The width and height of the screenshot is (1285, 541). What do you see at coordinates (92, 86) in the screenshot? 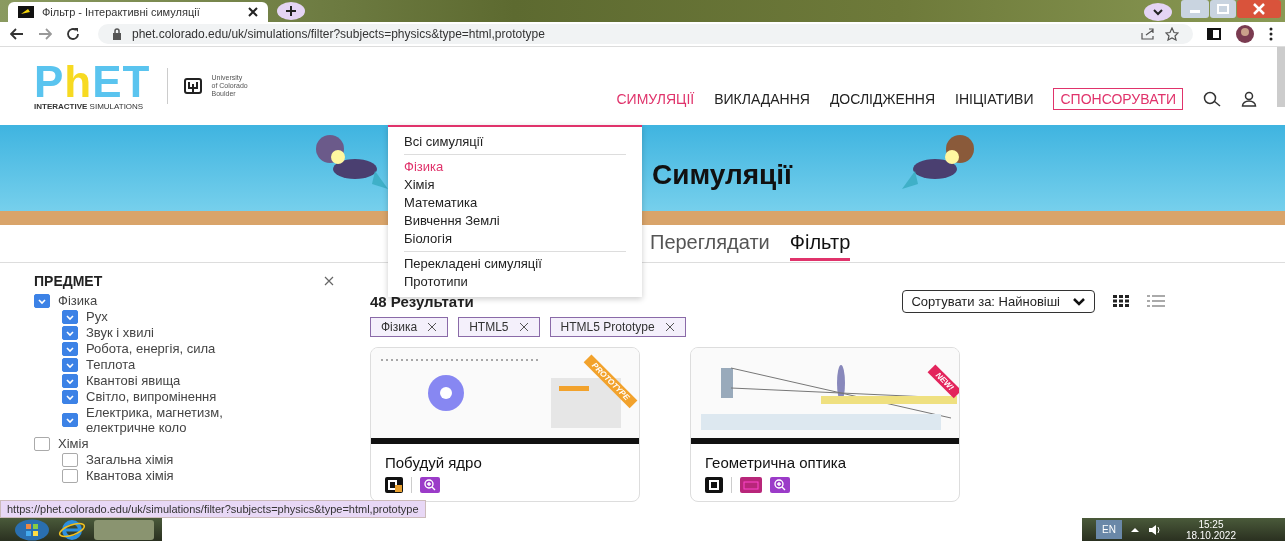
I see `phet-logo: PhET INTERACTIVE SIMULATIONS` at bounding box center [92, 86].